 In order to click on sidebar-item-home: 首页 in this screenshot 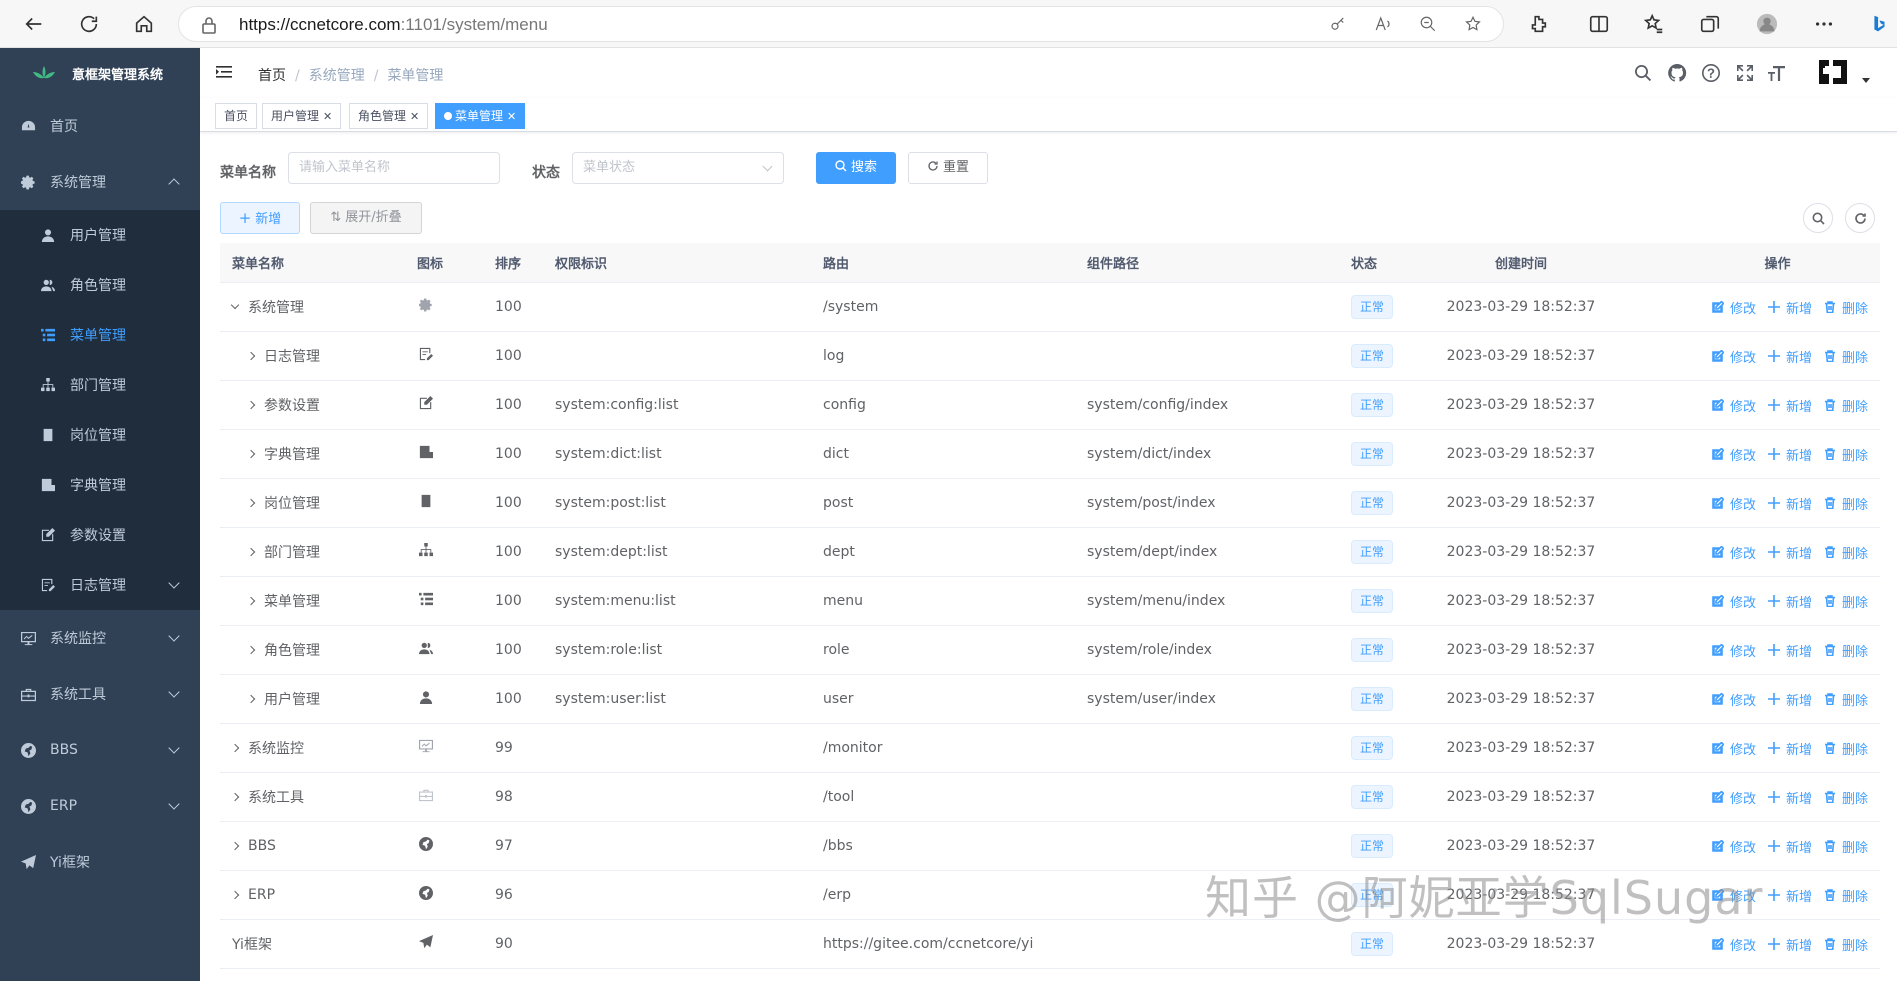, I will do `click(100, 126)`.